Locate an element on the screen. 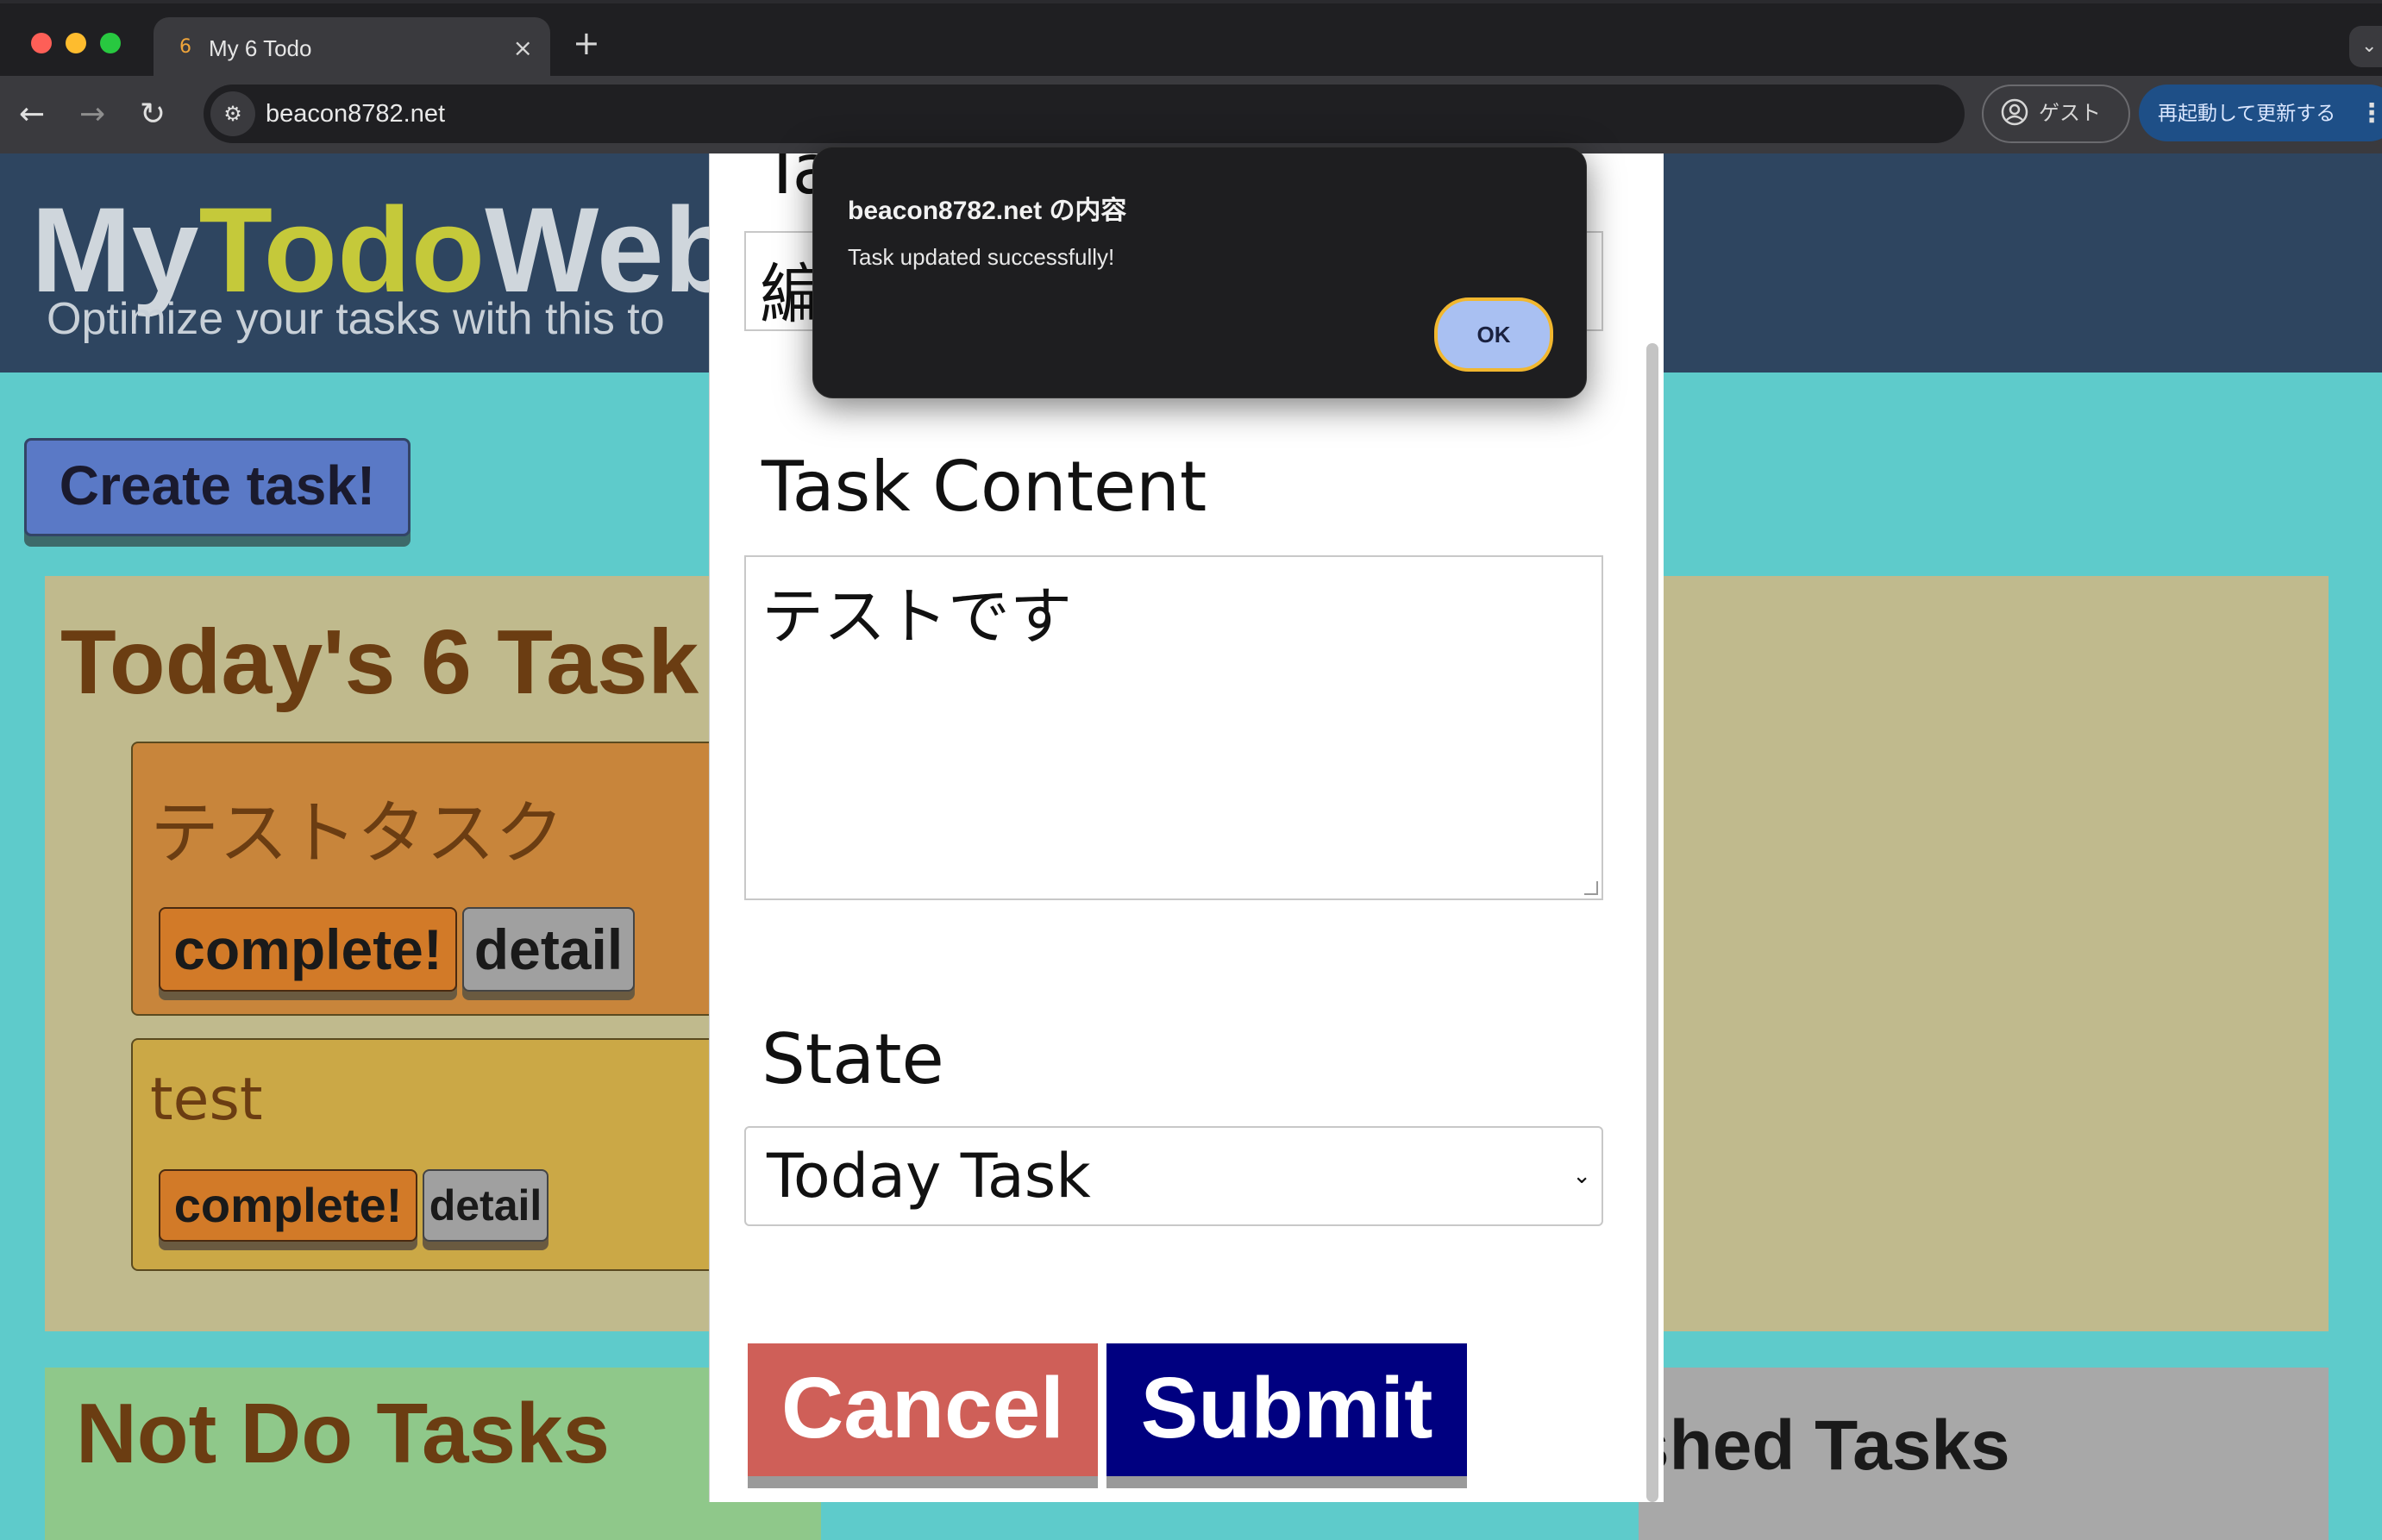  not-do-tasks-panel: Not Do Tasks is located at coordinates (433, 1454).